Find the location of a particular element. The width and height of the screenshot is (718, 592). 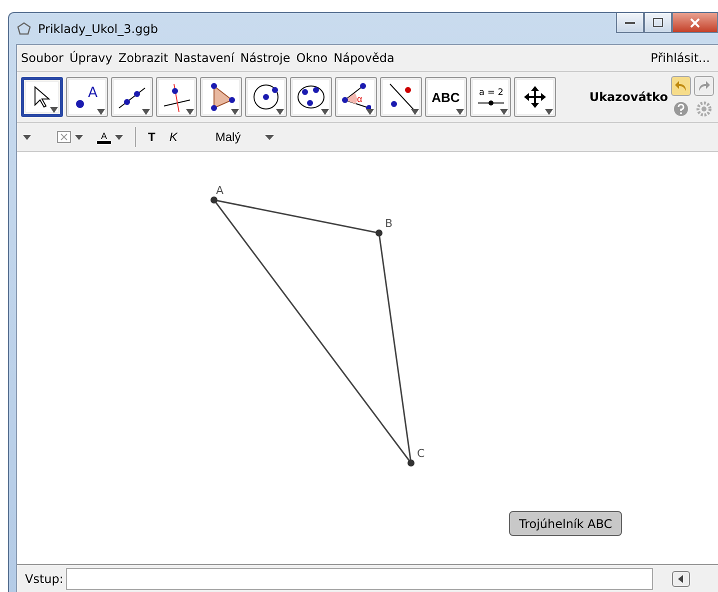

input-help-button is located at coordinates (681, 579).